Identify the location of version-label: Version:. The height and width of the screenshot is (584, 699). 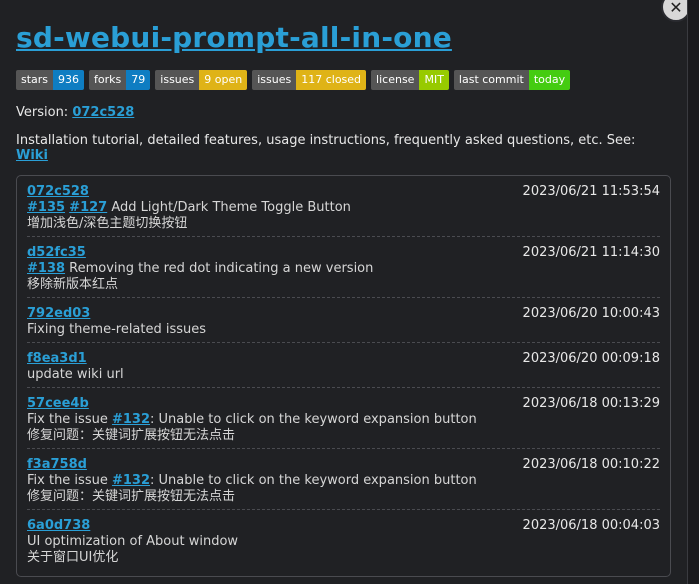
(44, 112).